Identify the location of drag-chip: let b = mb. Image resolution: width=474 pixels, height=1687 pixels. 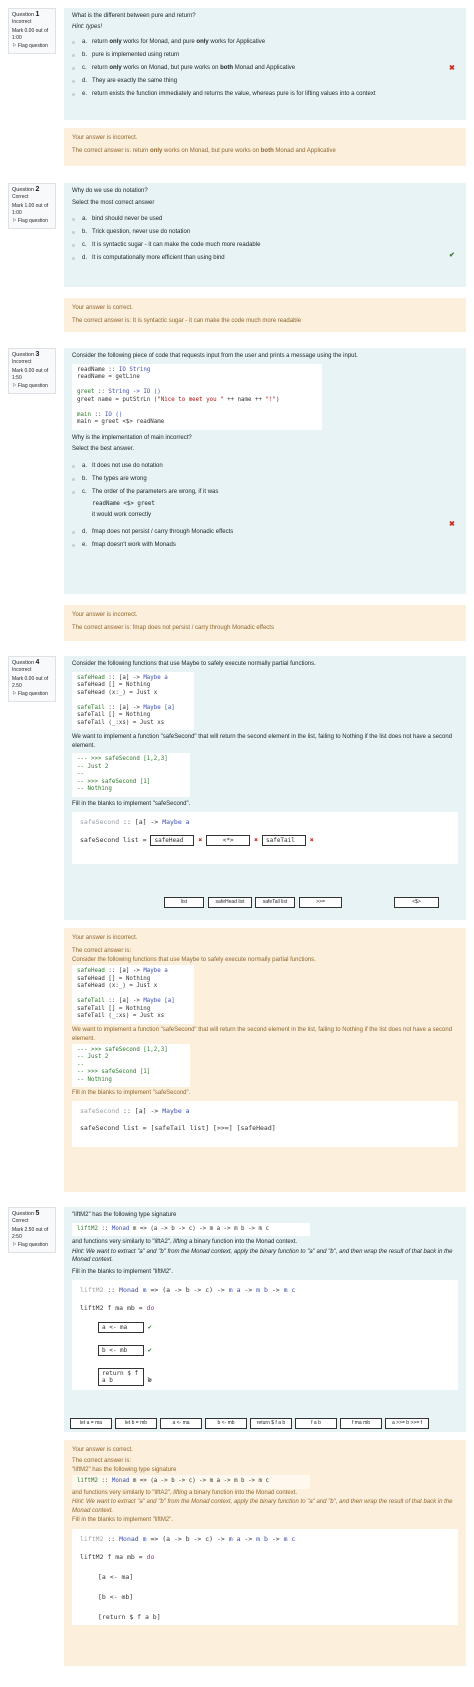
(136, 1423).